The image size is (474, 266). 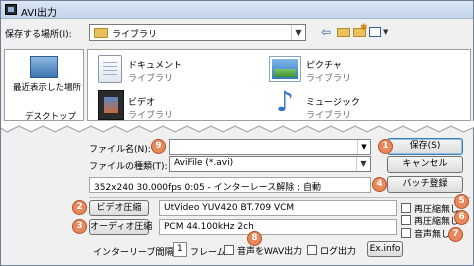 I want to click on library-documents-sub: ライブラリ, so click(x=151, y=79).